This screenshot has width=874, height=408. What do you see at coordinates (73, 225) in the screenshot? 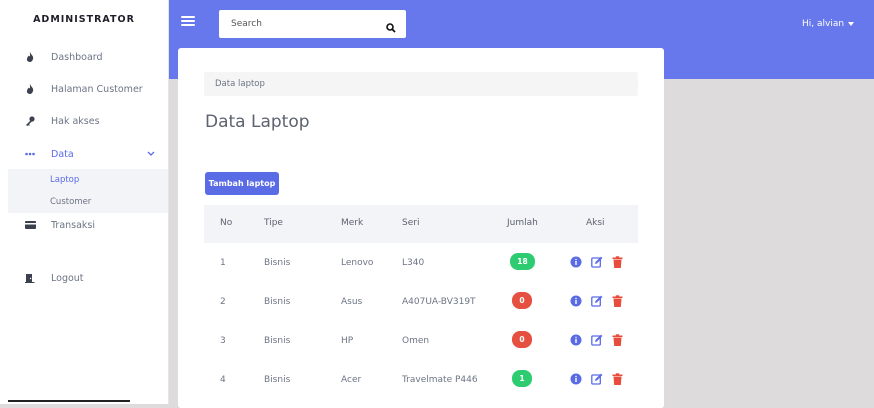
I see `sidebar-item-label: Transaksi` at bounding box center [73, 225].